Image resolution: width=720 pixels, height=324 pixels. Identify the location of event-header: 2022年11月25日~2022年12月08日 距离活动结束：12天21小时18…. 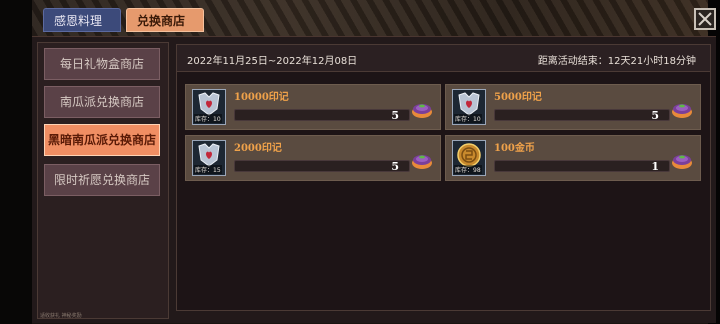
(443, 58).